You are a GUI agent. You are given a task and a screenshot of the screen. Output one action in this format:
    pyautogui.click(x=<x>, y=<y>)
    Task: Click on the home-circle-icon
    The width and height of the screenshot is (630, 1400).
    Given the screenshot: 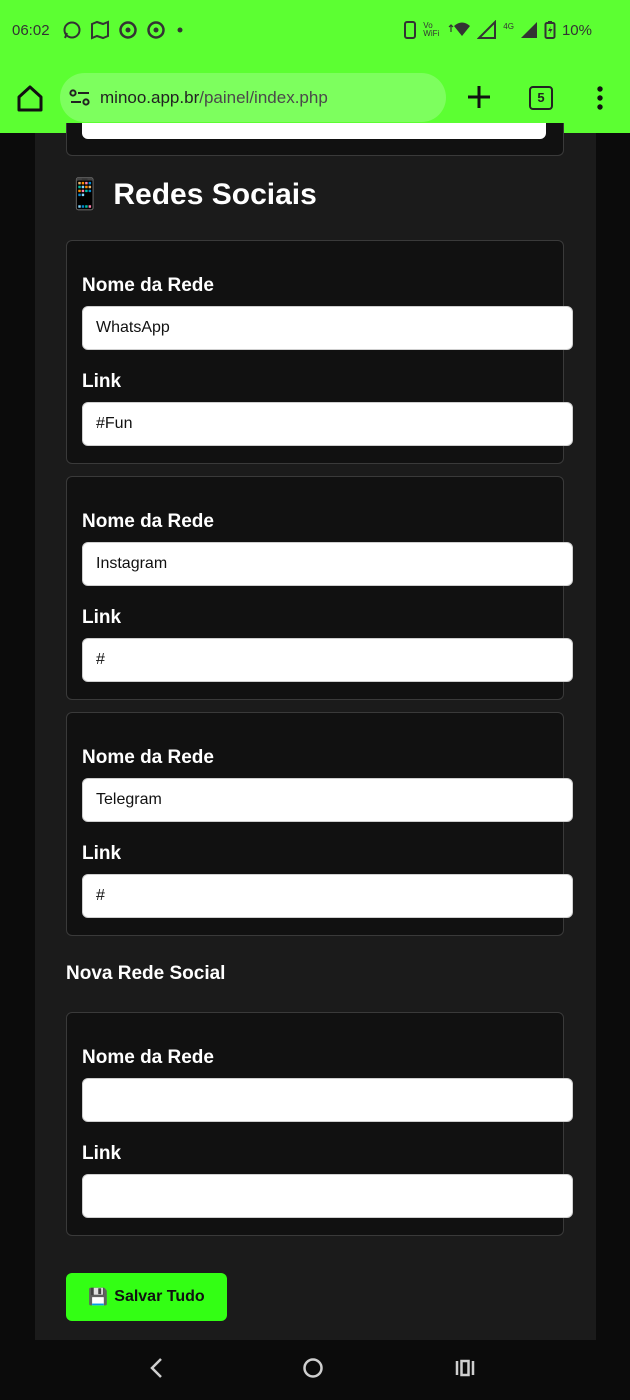 What is the action you would take?
    pyautogui.click(x=313, y=1368)
    